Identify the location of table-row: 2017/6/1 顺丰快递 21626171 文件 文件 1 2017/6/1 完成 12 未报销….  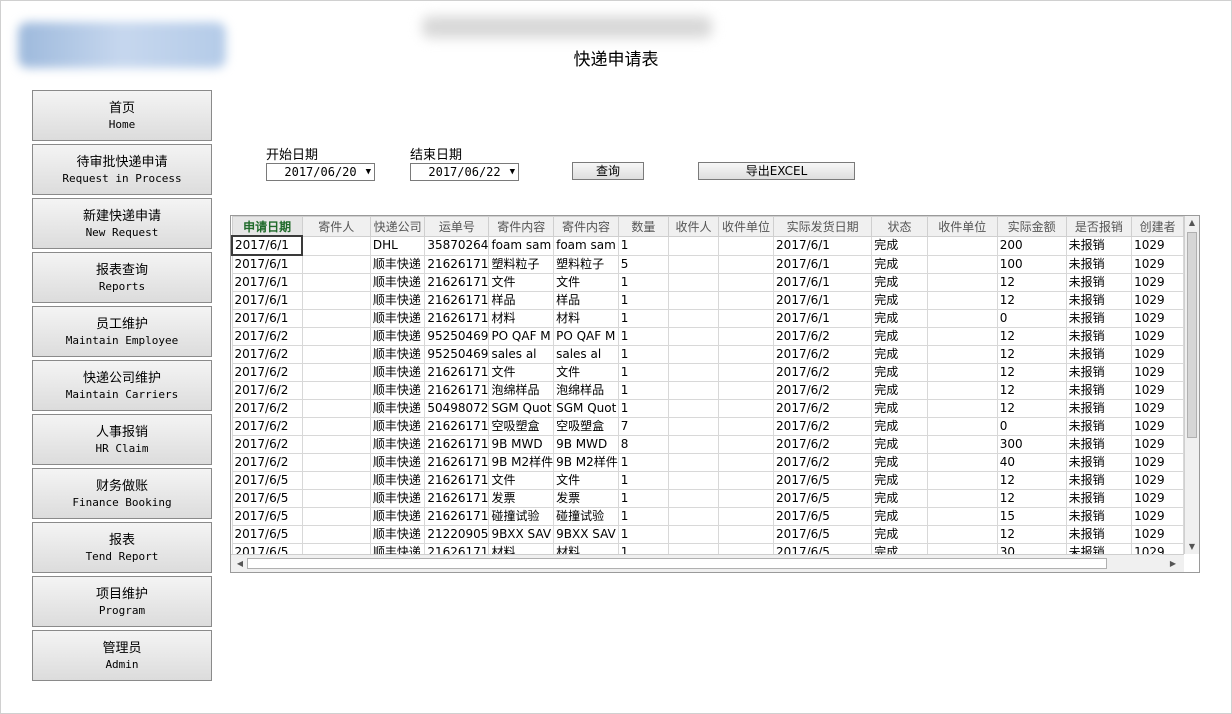
(707, 282).